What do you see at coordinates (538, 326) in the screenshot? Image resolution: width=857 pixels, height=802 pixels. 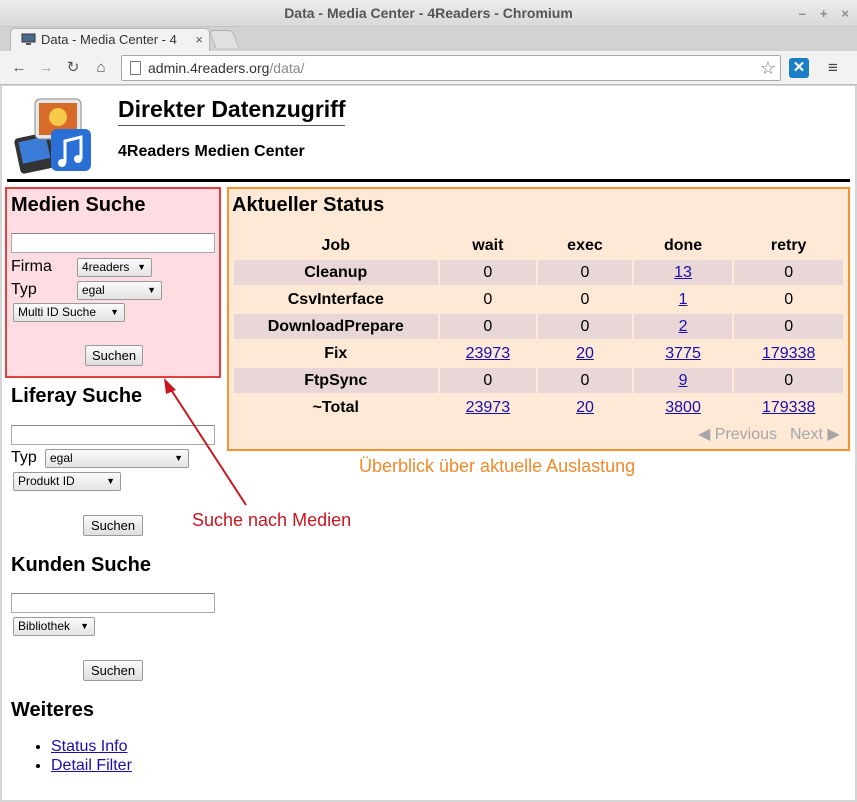 I see `table-row: DownloadPrepare 0 0 2 0` at bounding box center [538, 326].